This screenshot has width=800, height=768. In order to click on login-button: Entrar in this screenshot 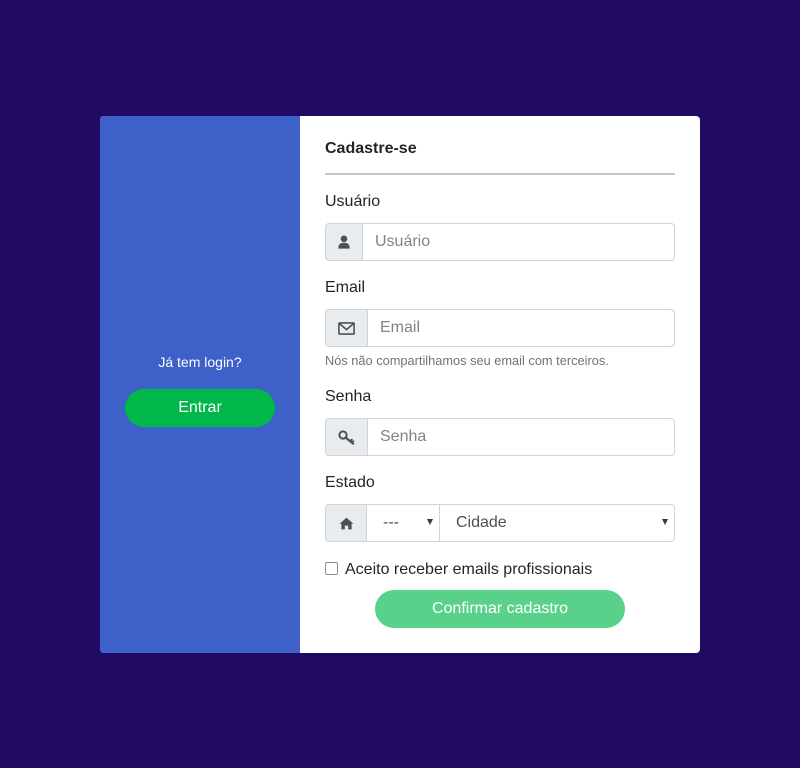, I will do `click(200, 408)`.